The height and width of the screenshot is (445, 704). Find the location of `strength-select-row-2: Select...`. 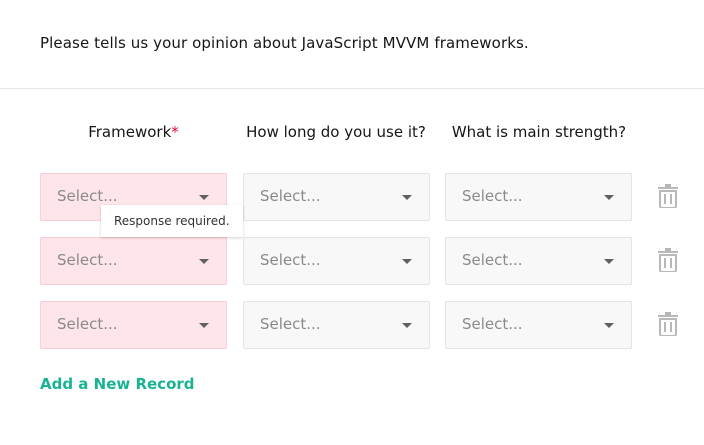

strength-select-row-2: Select... is located at coordinates (538, 261).